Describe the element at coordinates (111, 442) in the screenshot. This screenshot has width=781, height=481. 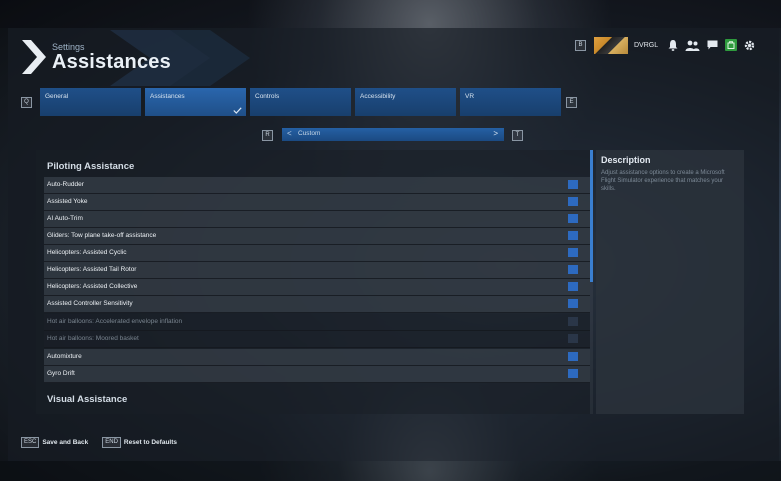
I see `key-hint-end: END` at that location.